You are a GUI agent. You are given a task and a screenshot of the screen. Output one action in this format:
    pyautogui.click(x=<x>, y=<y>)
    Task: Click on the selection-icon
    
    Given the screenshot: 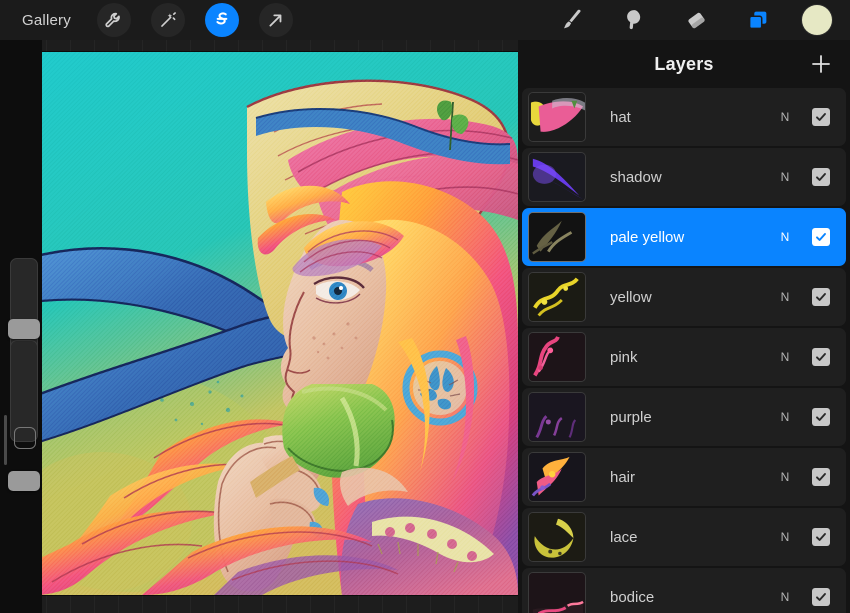 What is the action you would take?
    pyautogui.click(x=221, y=20)
    